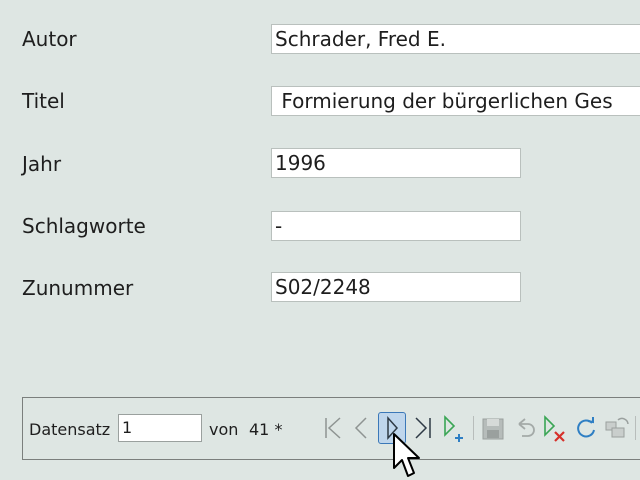 Image resolution: width=640 pixels, height=480 pixels. I want to click on zunummer-label: Zunummer, so click(78, 288).